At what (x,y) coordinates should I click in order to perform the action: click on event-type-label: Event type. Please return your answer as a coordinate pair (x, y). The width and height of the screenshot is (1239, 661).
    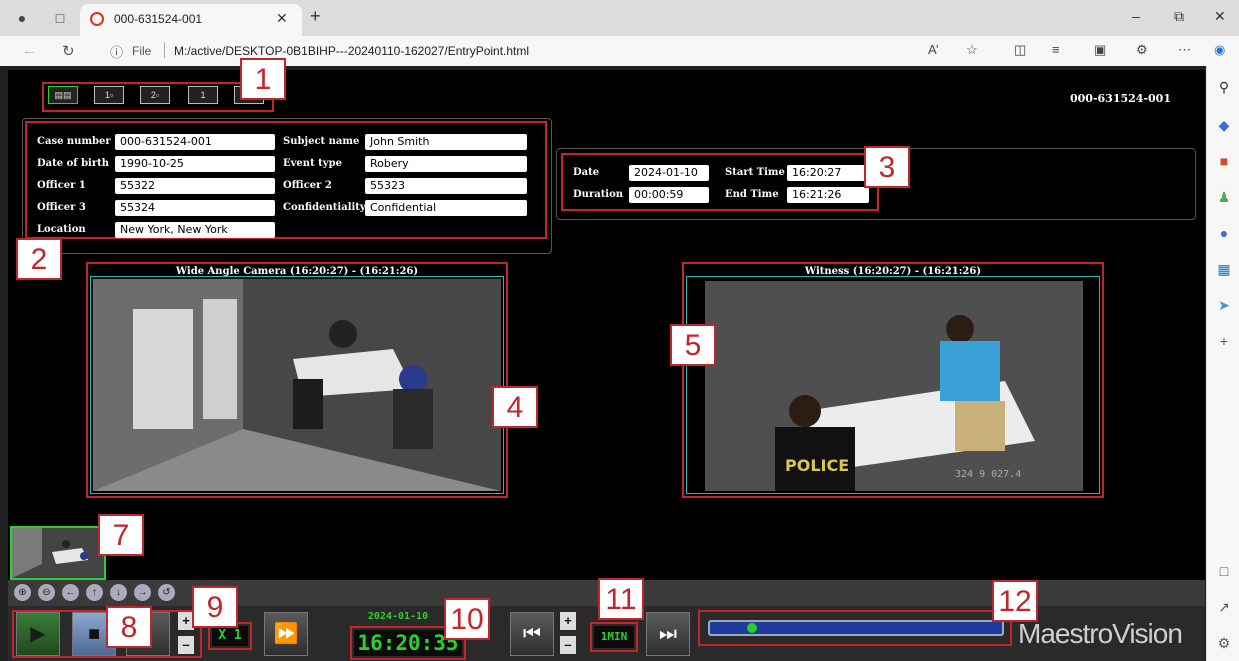
    Looking at the image, I should click on (312, 163).